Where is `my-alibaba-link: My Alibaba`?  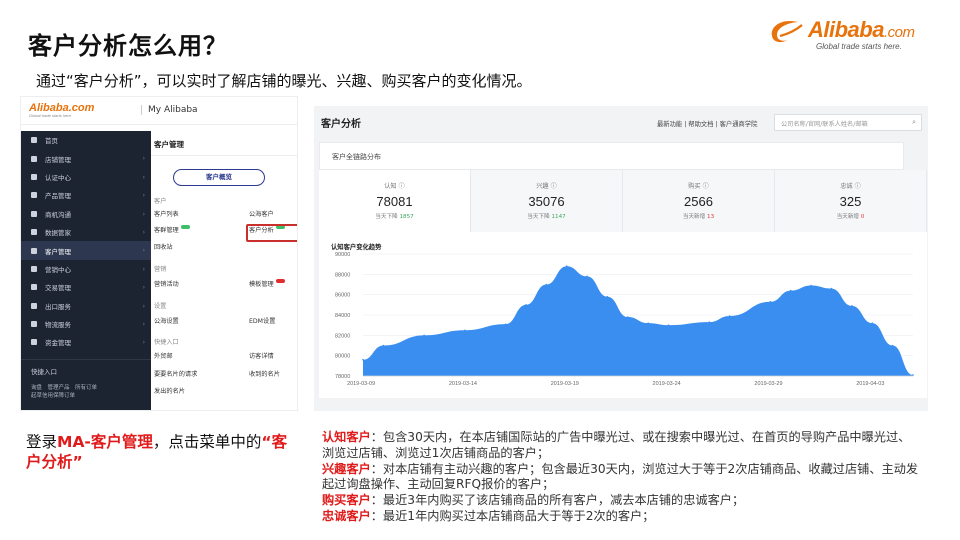 my-alibaba-link: My Alibaba is located at coordinates (169, 110).